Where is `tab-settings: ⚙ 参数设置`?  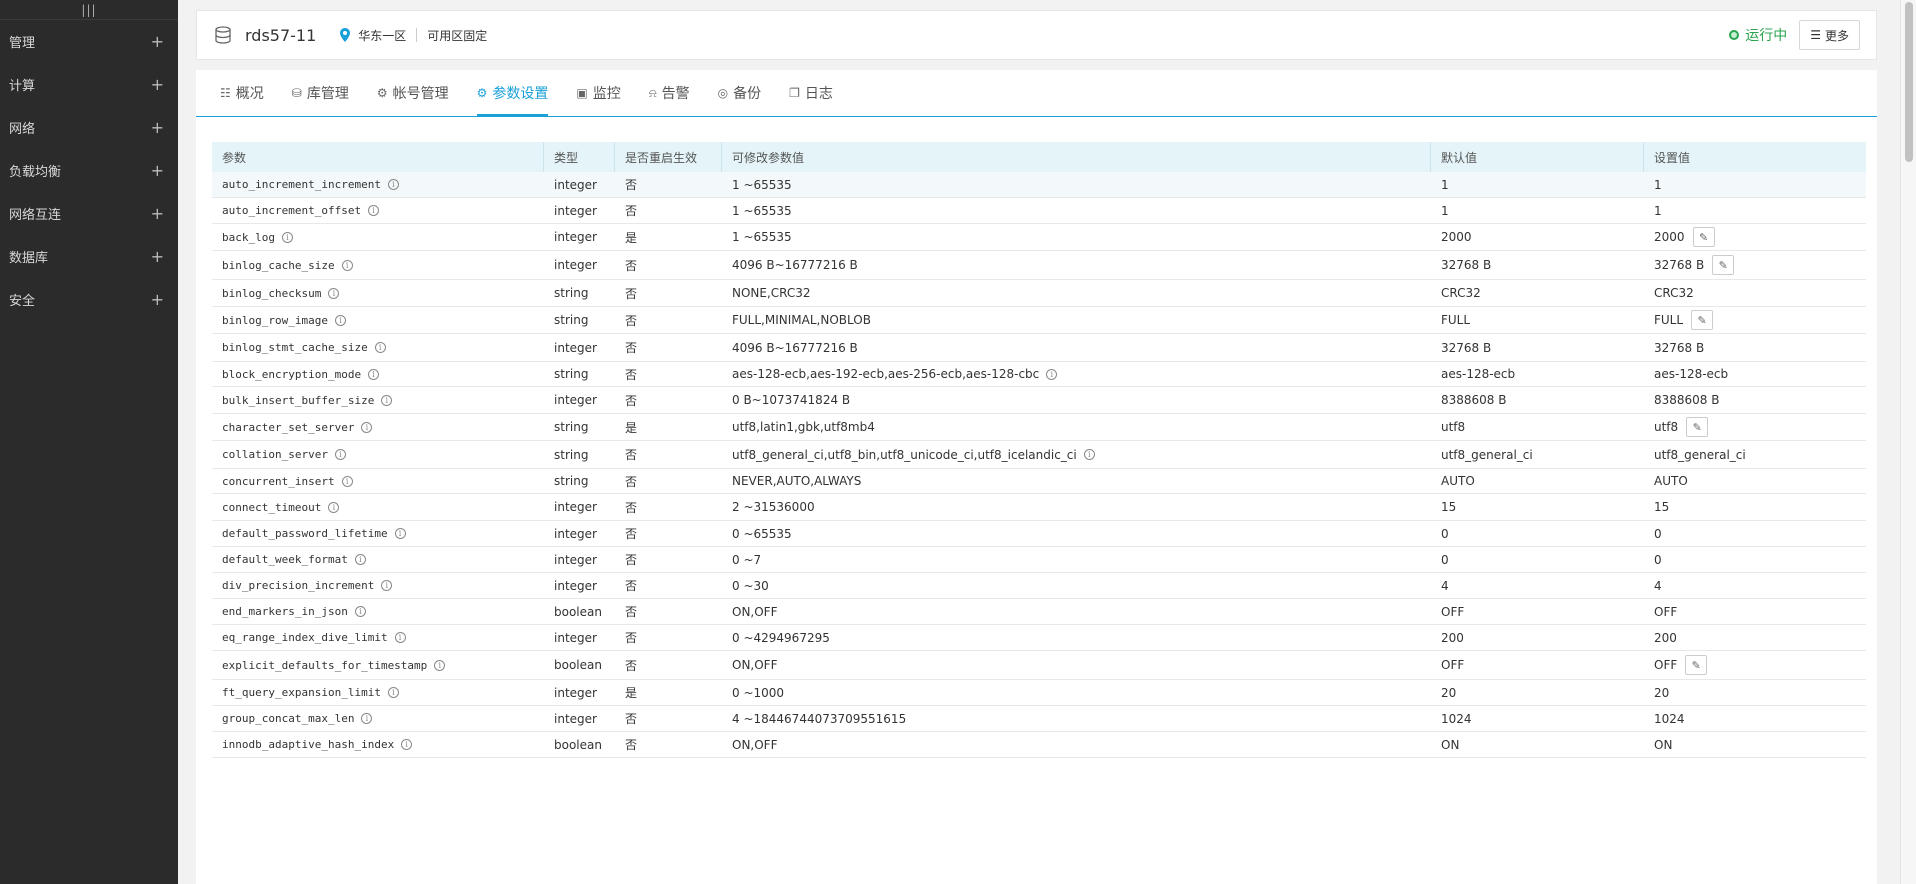
tab-settings: ⚙ 参数设置 is located at coordinates (512, 93).